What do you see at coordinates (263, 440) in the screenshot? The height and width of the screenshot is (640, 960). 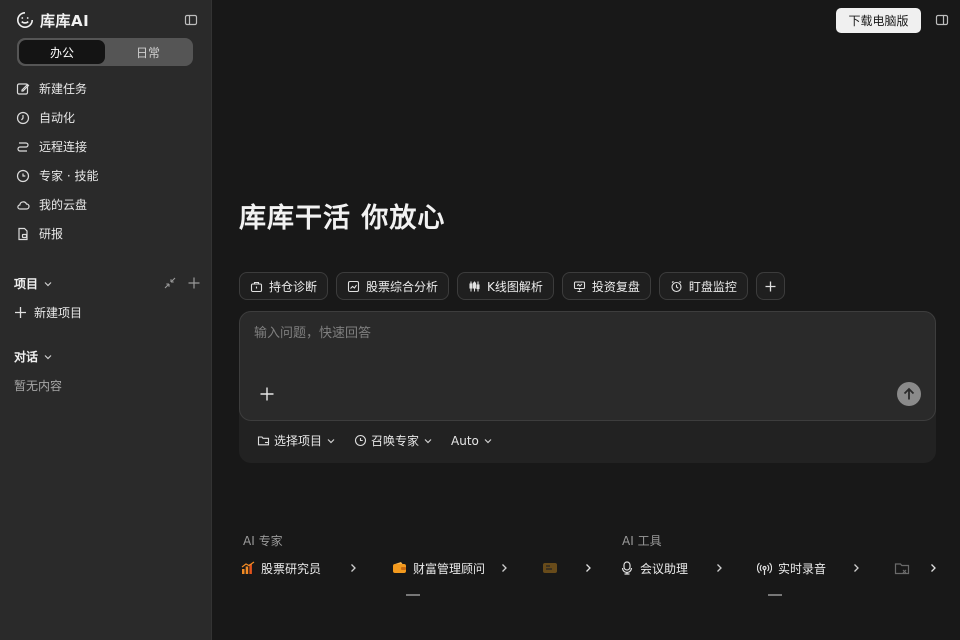 I see `folder-icon` at bounding box center [263, 440].